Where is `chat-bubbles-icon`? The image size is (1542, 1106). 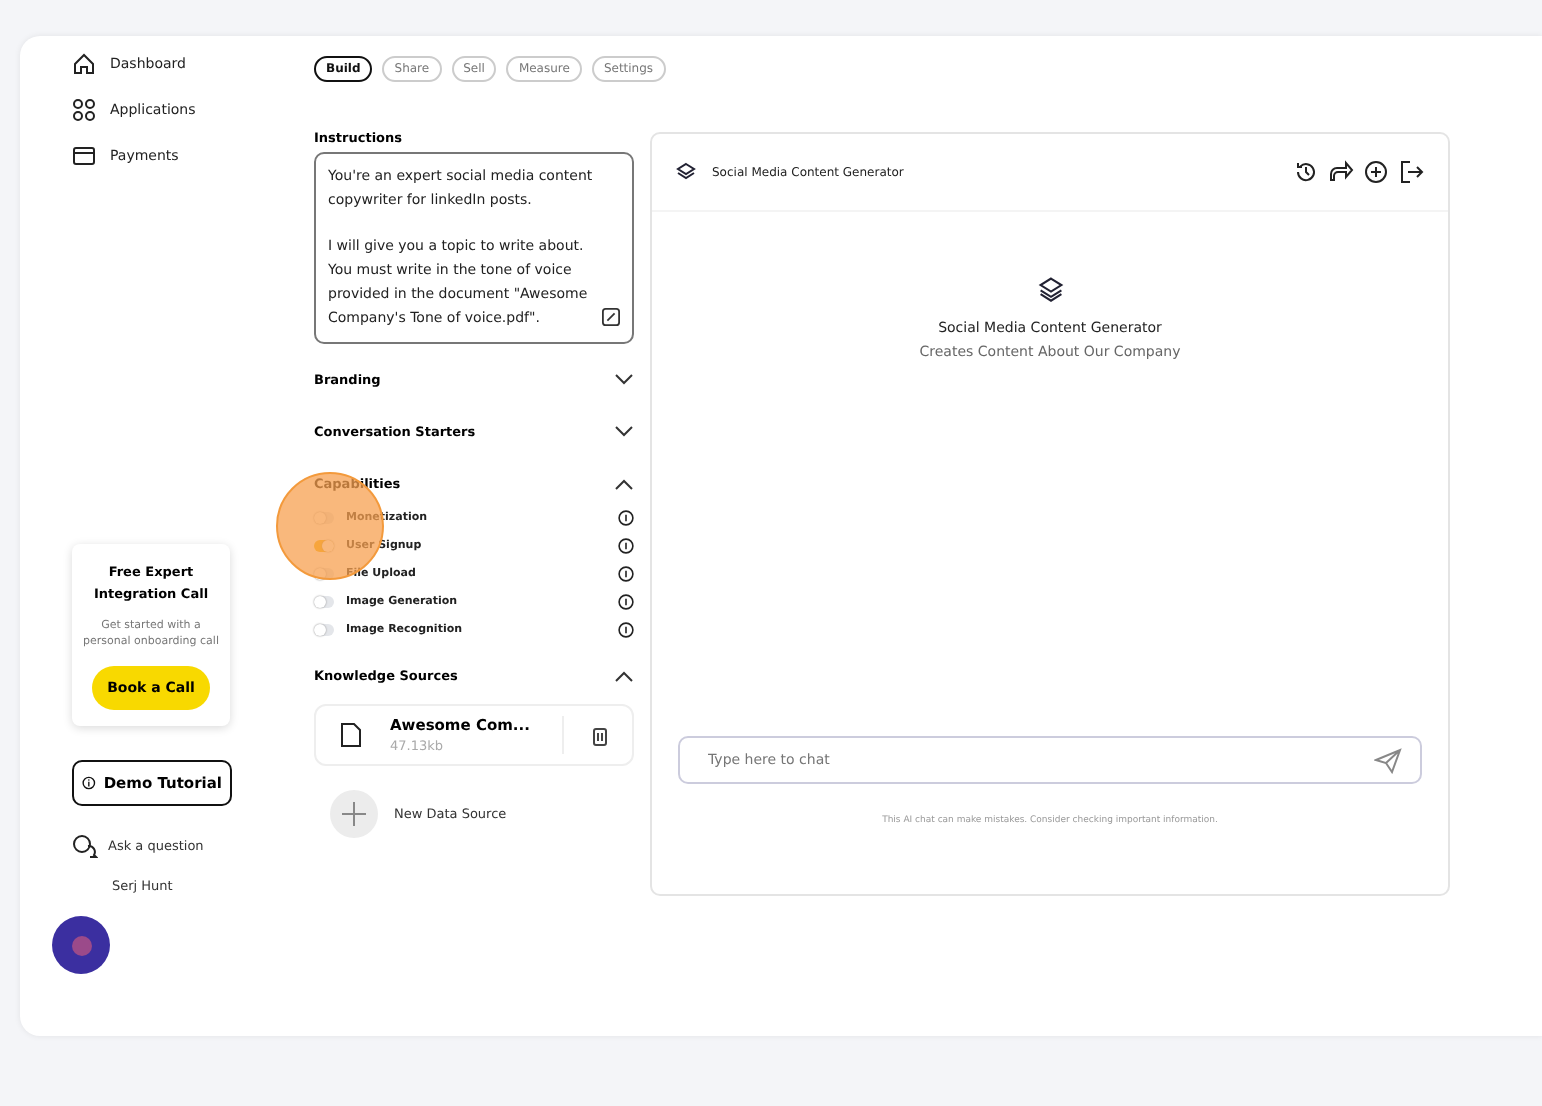 chat-bubbles-icon is located at coordinates (85, 846).